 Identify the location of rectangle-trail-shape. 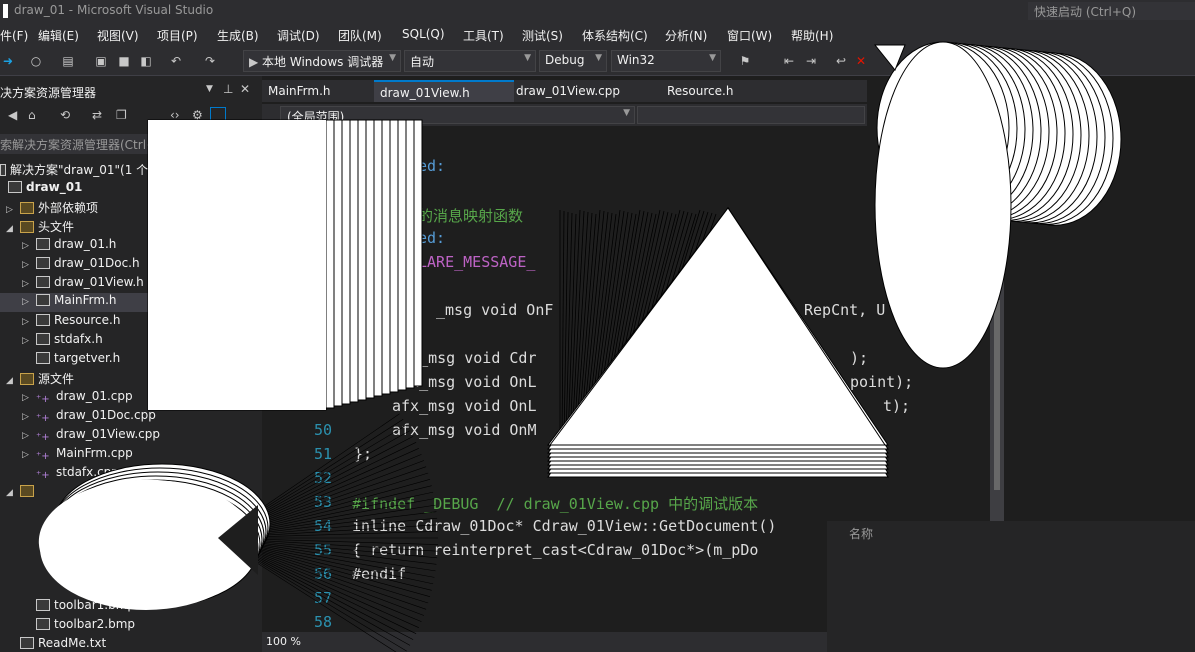
(285, 265).